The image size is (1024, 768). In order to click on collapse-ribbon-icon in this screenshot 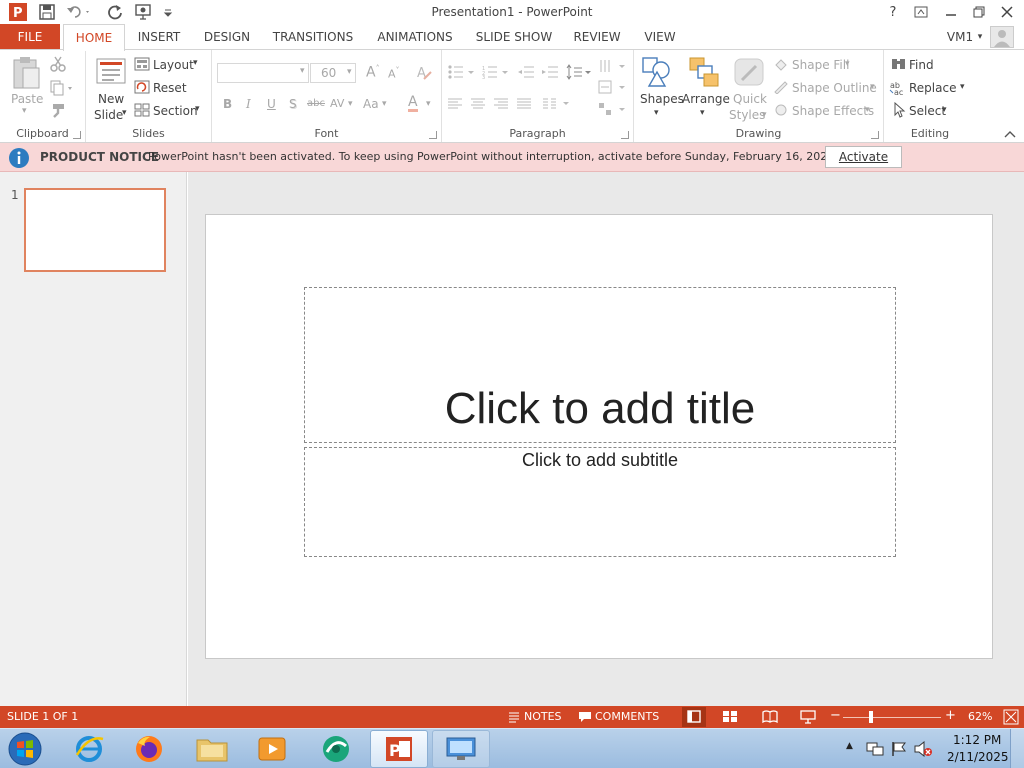, I will do `click(1010, 134)`.